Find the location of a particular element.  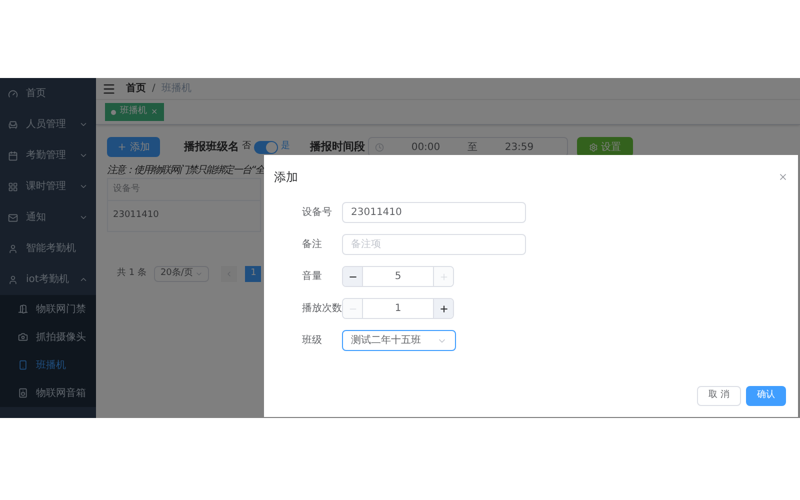

field-label: 音量 is located at coordinates (312, 277).